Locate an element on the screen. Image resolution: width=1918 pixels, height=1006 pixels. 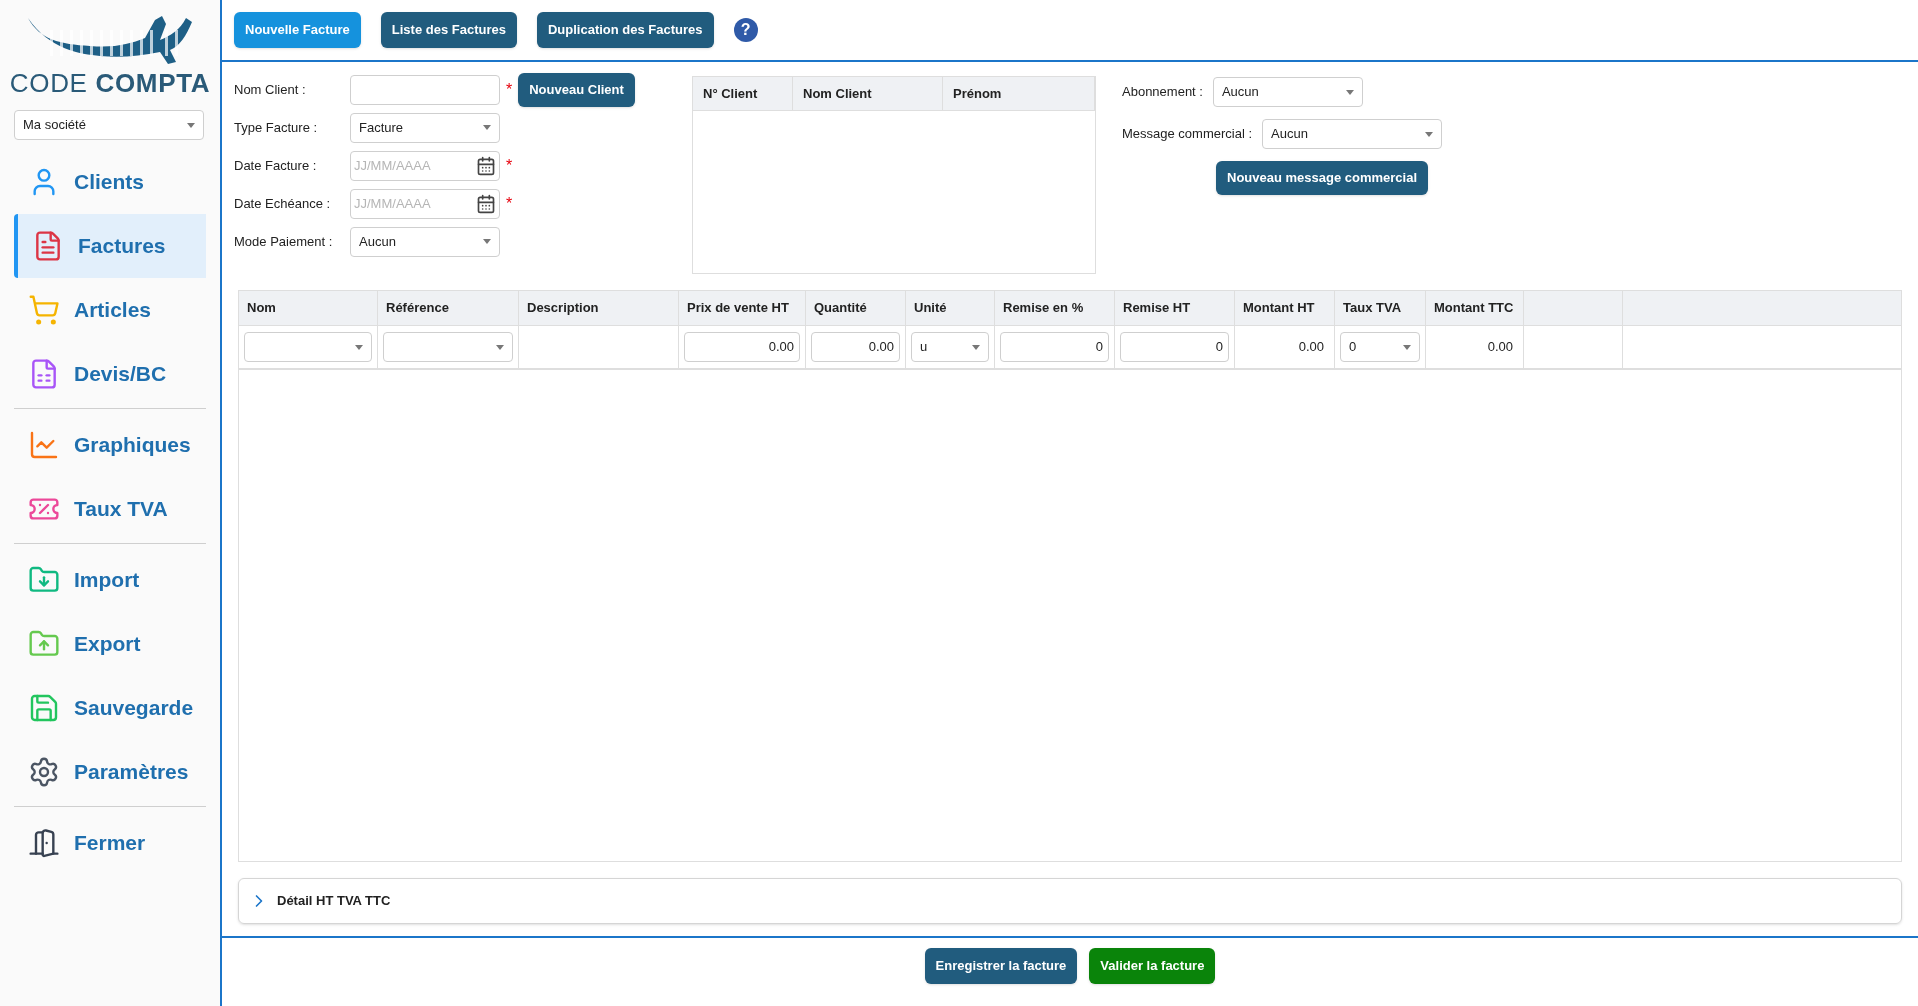
column-header: Référence is located at coordinates (448, 308).